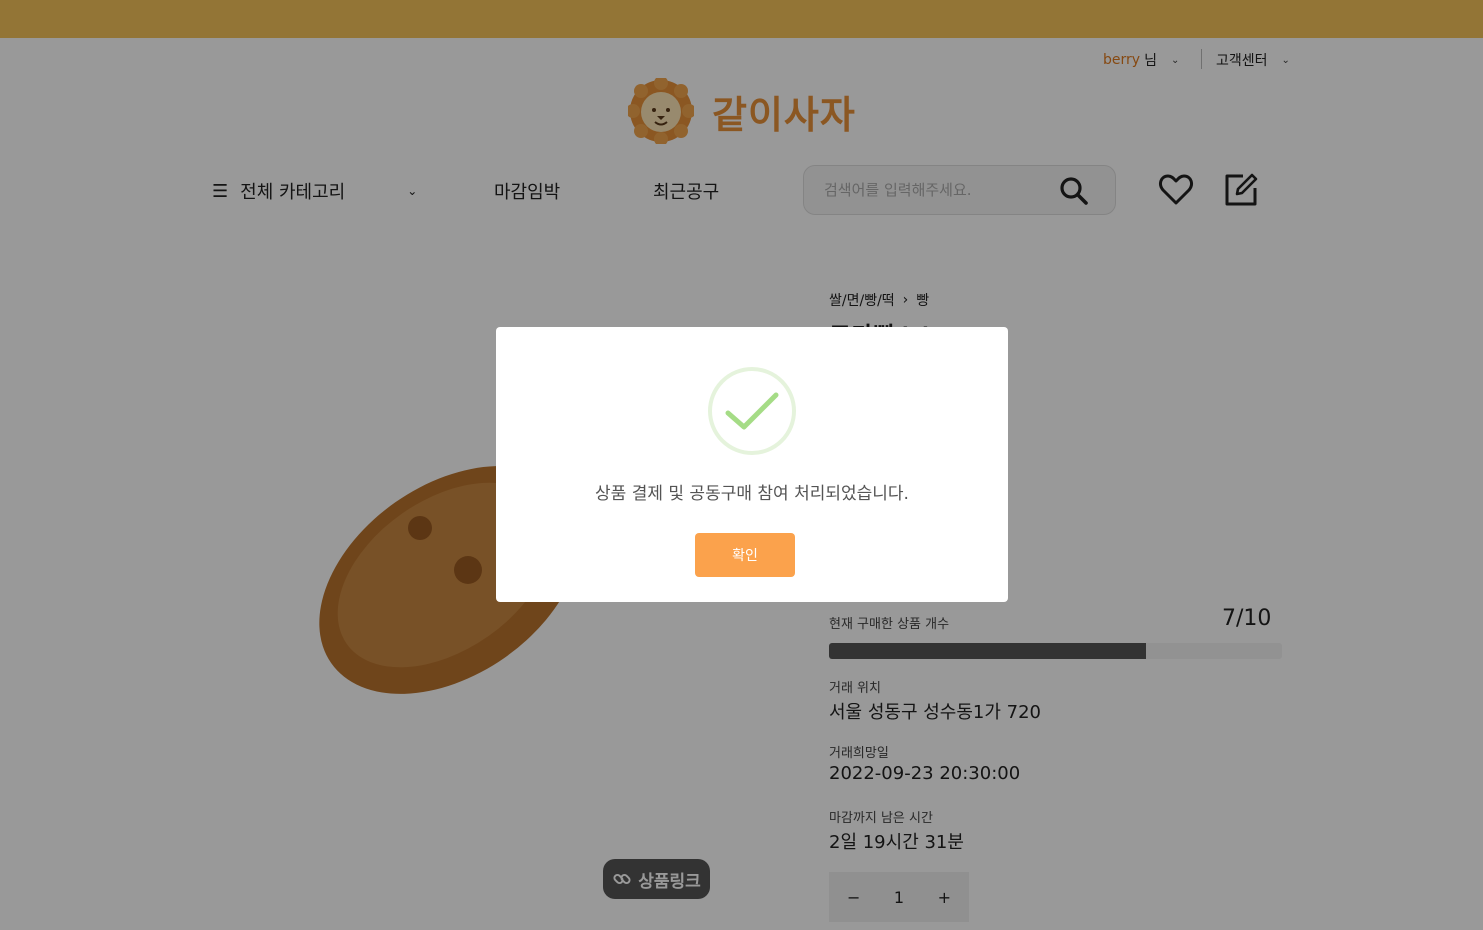 Image resolution: width=1483 pixels, height=930 pixels. What do you see at coordinates (745, 555) in the screenshot?
I see `confirm-button: 확인` at bounding box center [745, 555].